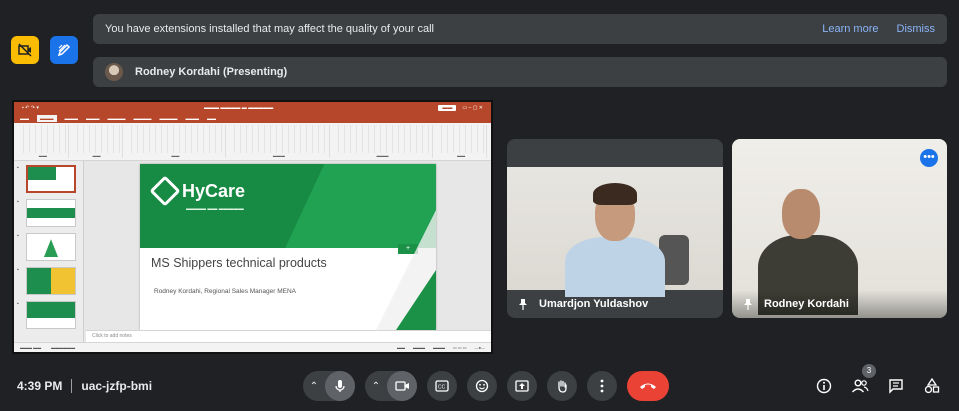 This screenshot has width=959, height=411. What do you see at coordinates (615, 232) in the screenshot?
I see `participant-video` at bounding box center [615, 232].